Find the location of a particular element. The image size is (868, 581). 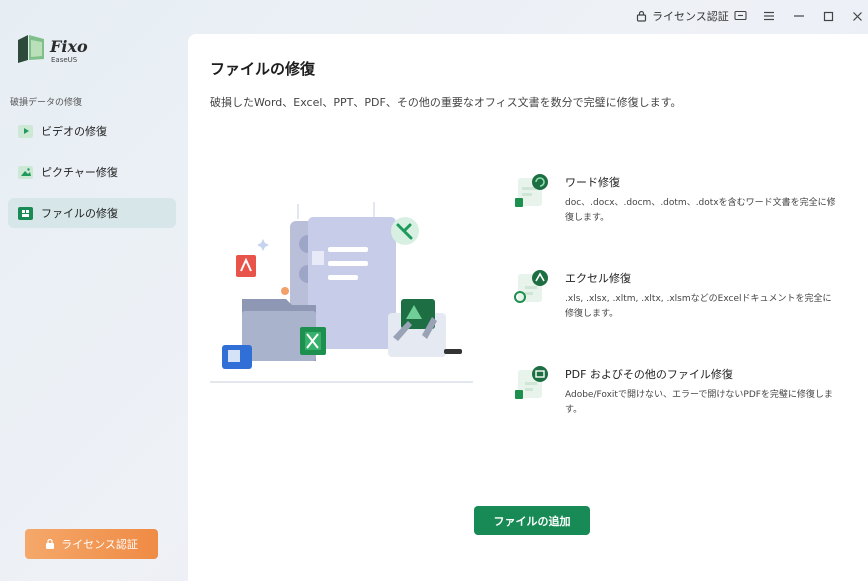

picture-icon is located at coordinates (25, 172).